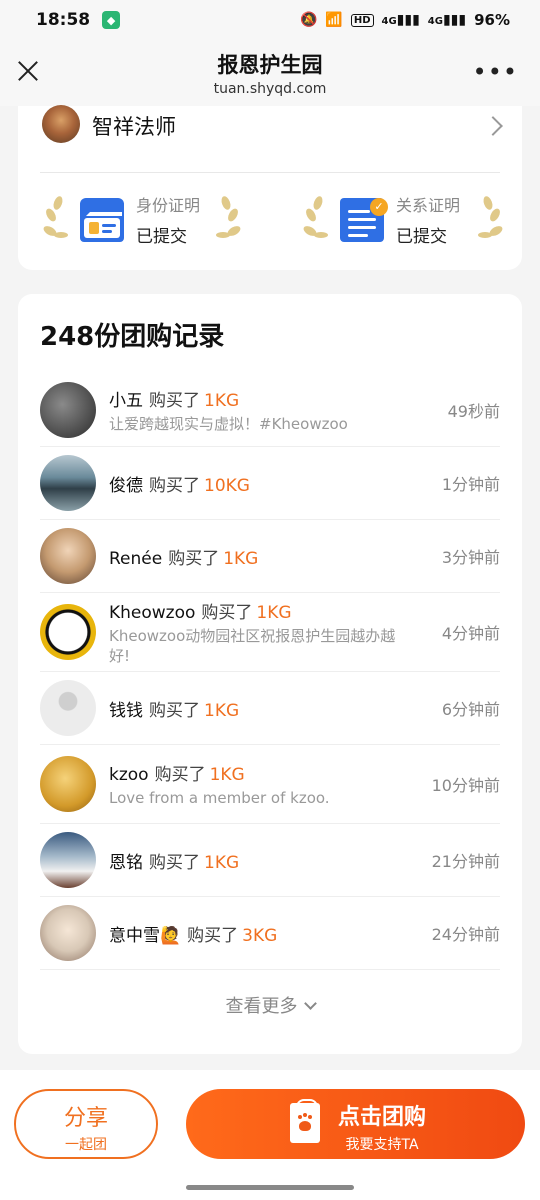  Describe the element at coordinates (136, 558) in the screenshot. I see `buyer-name: Renée` at that location.